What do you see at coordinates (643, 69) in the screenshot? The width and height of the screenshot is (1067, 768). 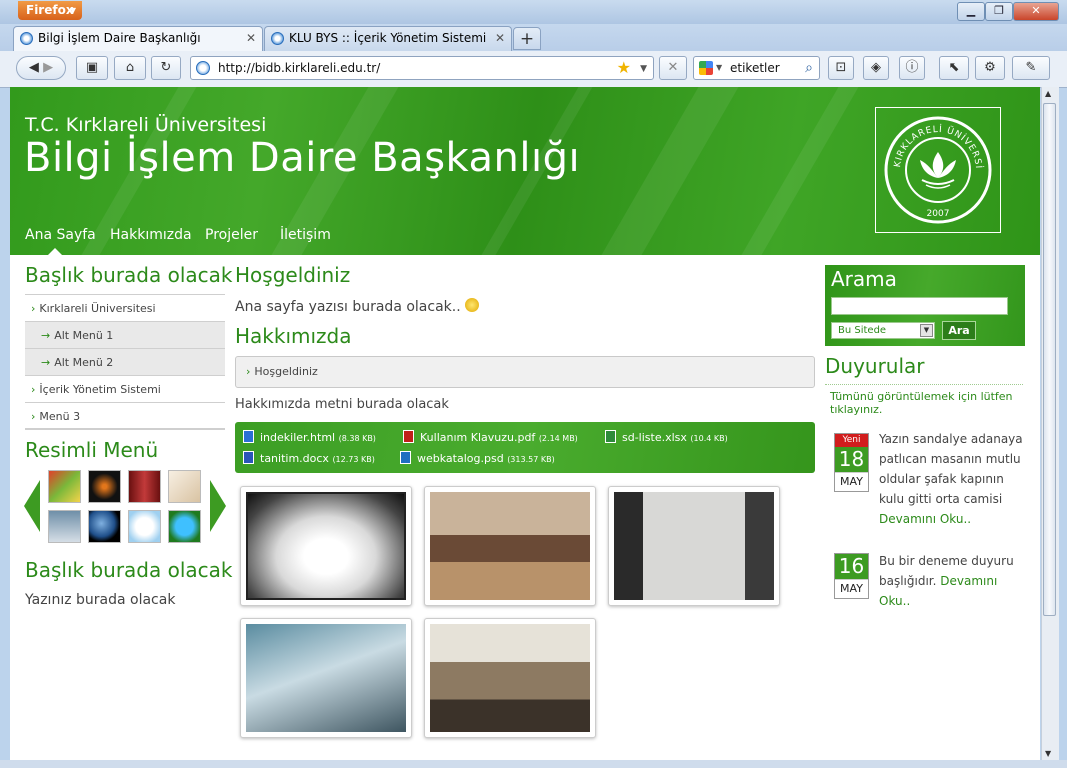 I see `url-dropdown-icon: ▼` at bounding box center [643, 69].